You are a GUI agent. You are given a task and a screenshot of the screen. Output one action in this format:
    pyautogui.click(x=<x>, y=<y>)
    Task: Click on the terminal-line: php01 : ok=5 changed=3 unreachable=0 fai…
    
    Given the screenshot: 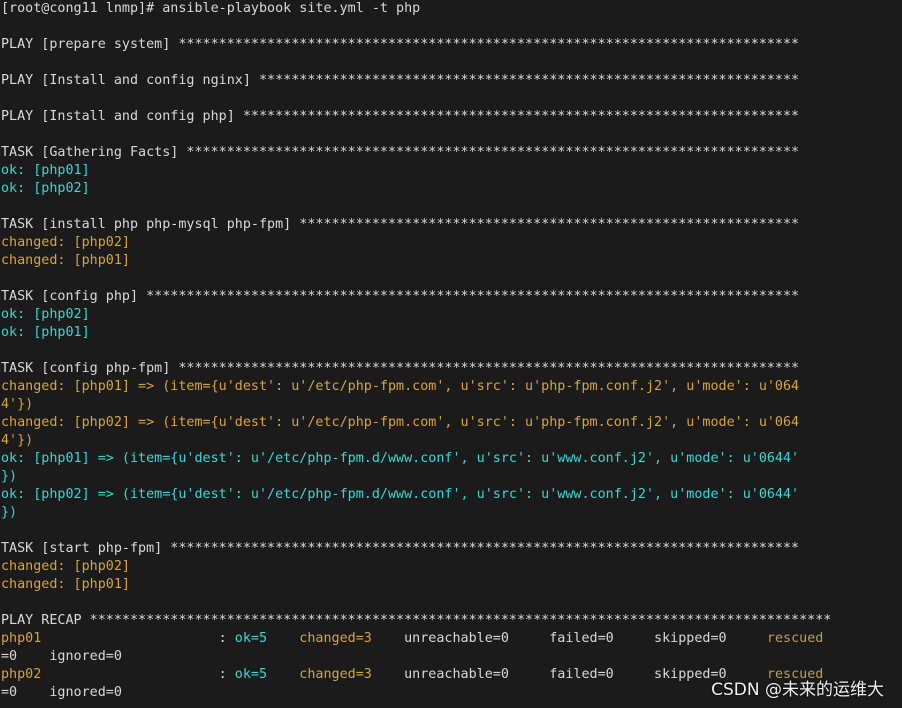 What is the action you would take?
    pyautogui.click(x=451, y=639)
    